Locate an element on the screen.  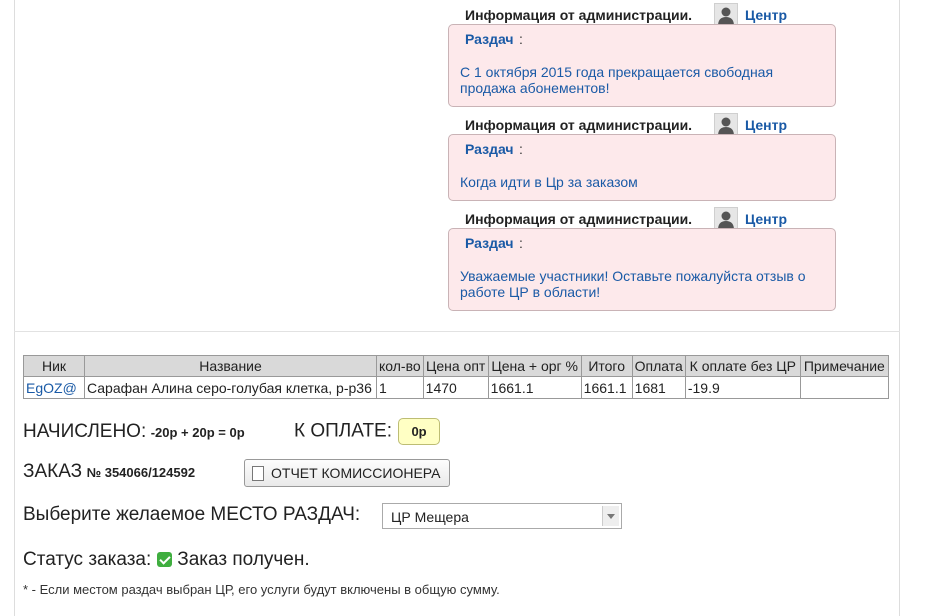
accrued-line: НАЧИСЛЕНО: -20р + 20р = 0р is located at coordinates (134, 432).